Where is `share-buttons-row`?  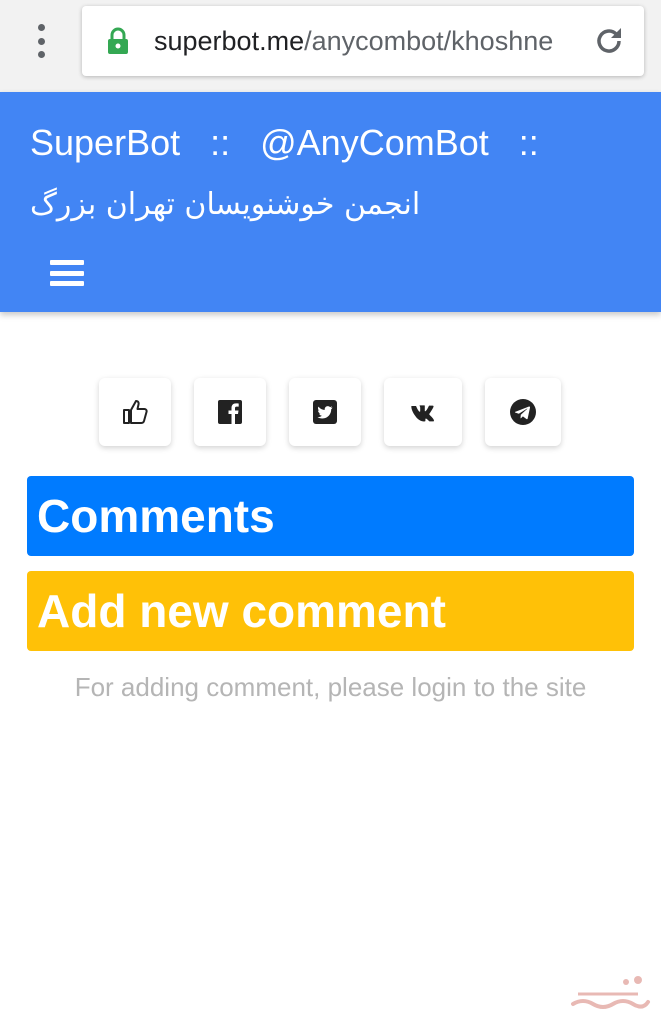
share-buttons-row is located at coordinates (330, 413).